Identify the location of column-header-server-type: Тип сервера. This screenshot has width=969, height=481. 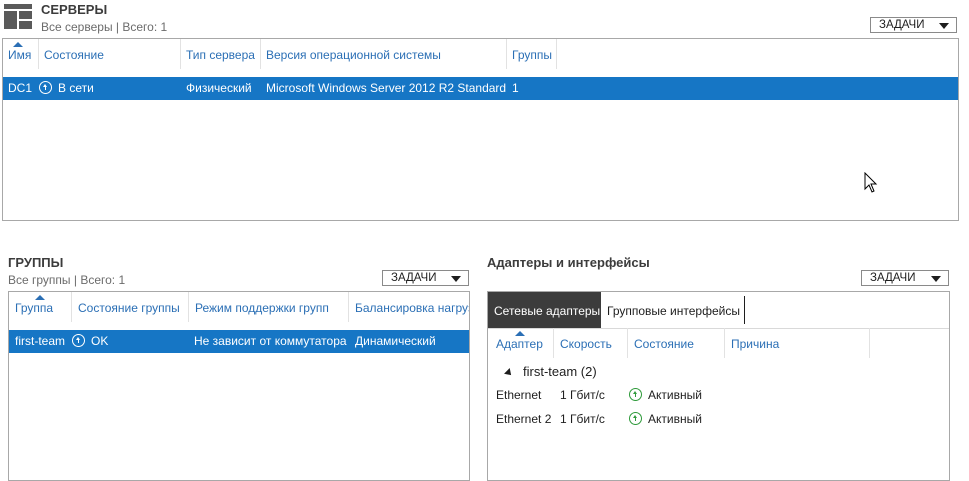
(221, 54).